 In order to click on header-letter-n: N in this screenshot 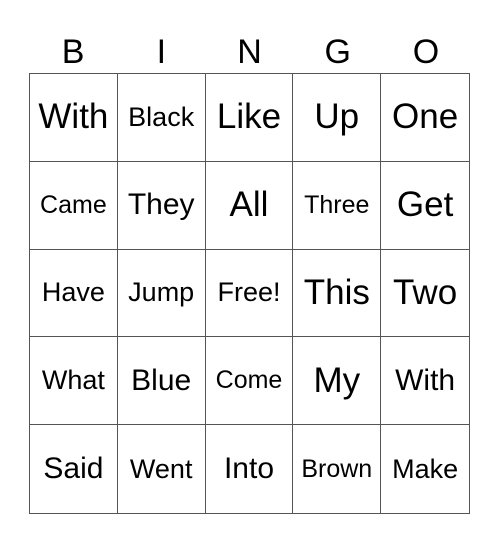, I will do `click(249, 52)`.